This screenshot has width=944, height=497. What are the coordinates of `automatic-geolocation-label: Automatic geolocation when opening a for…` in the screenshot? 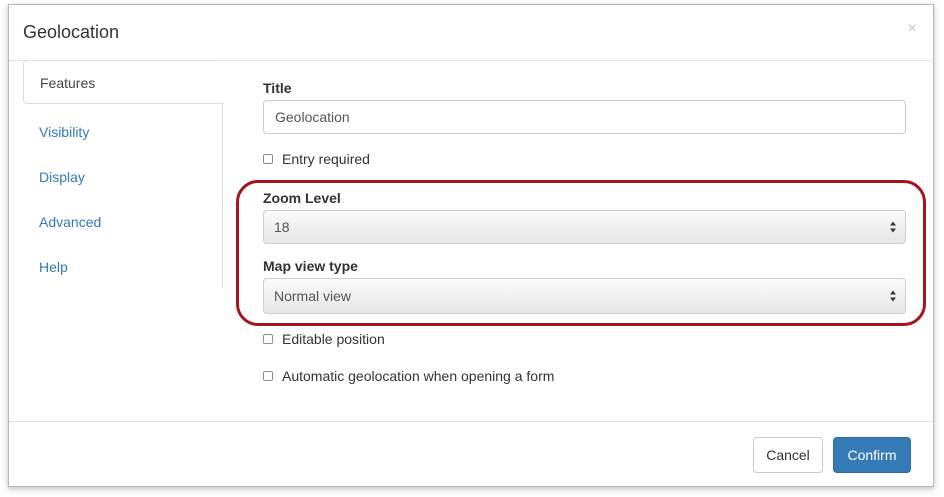 It's located at (418, 376).